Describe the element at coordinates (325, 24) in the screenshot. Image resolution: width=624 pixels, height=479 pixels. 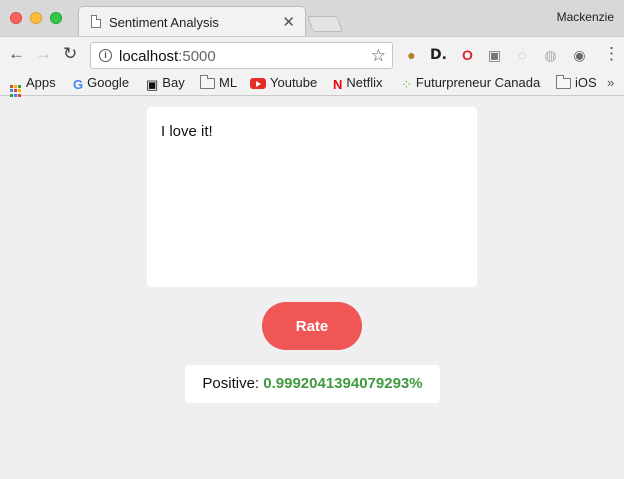
I see `new-tab-button` at that location.